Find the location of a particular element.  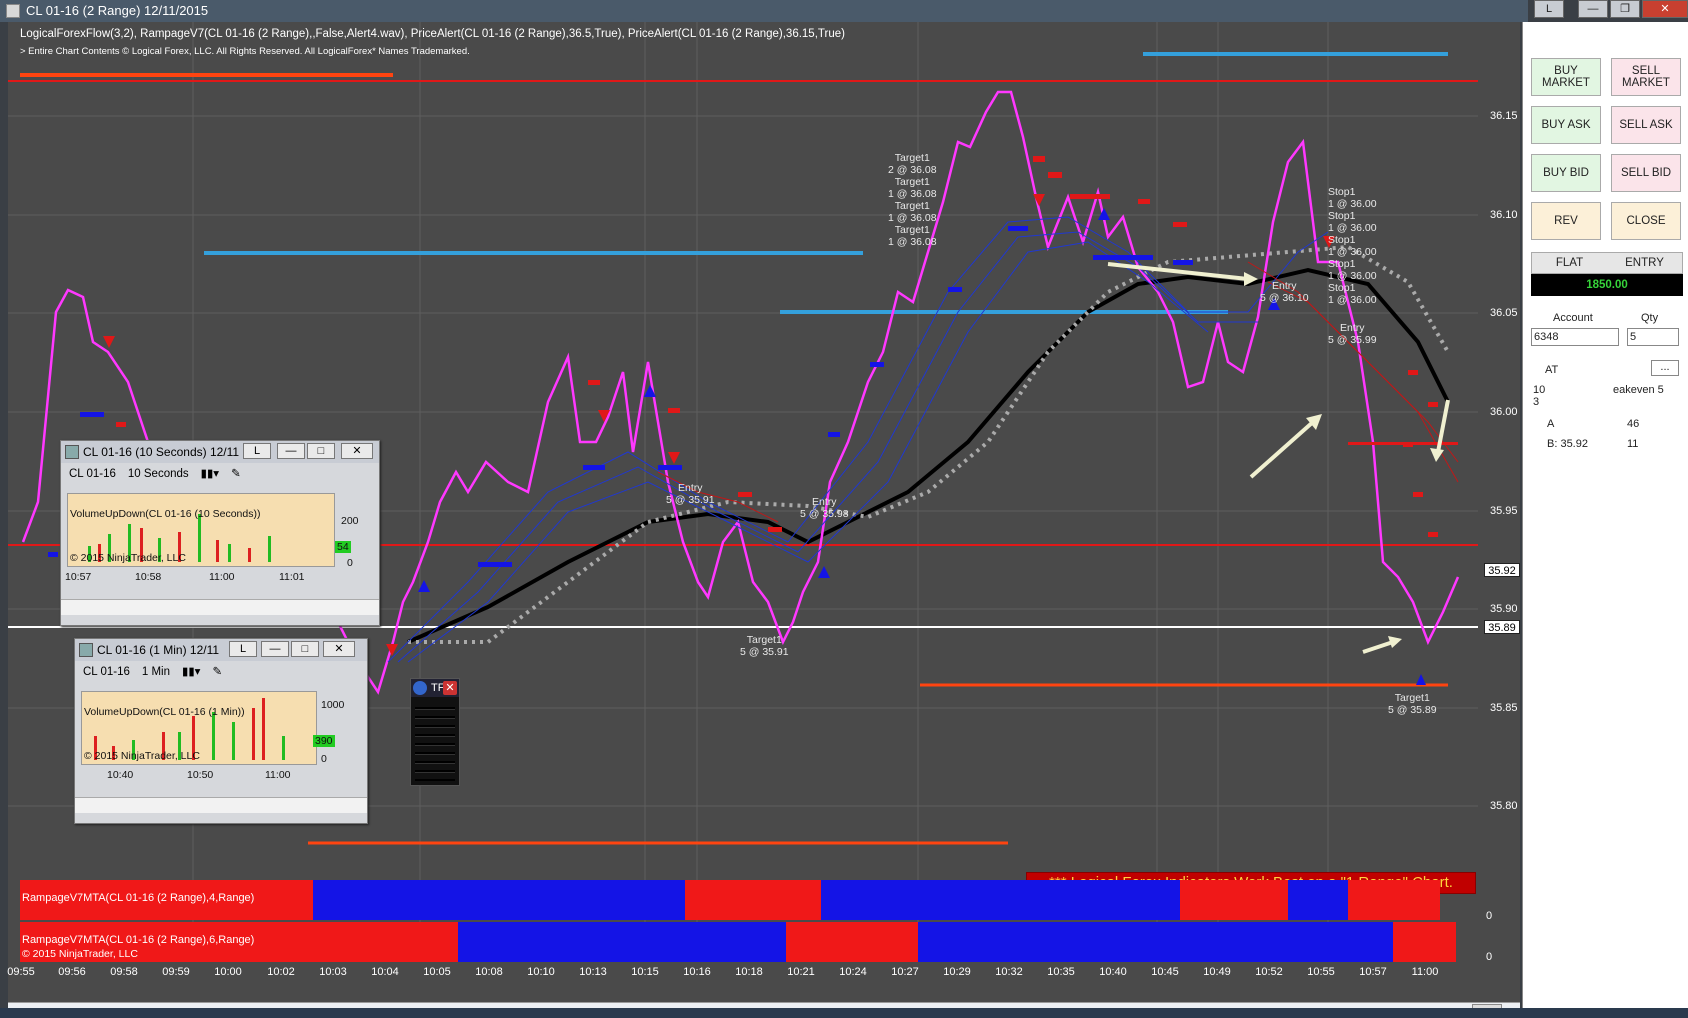

qty-input: 5 is located at coordinates (1653, 337).